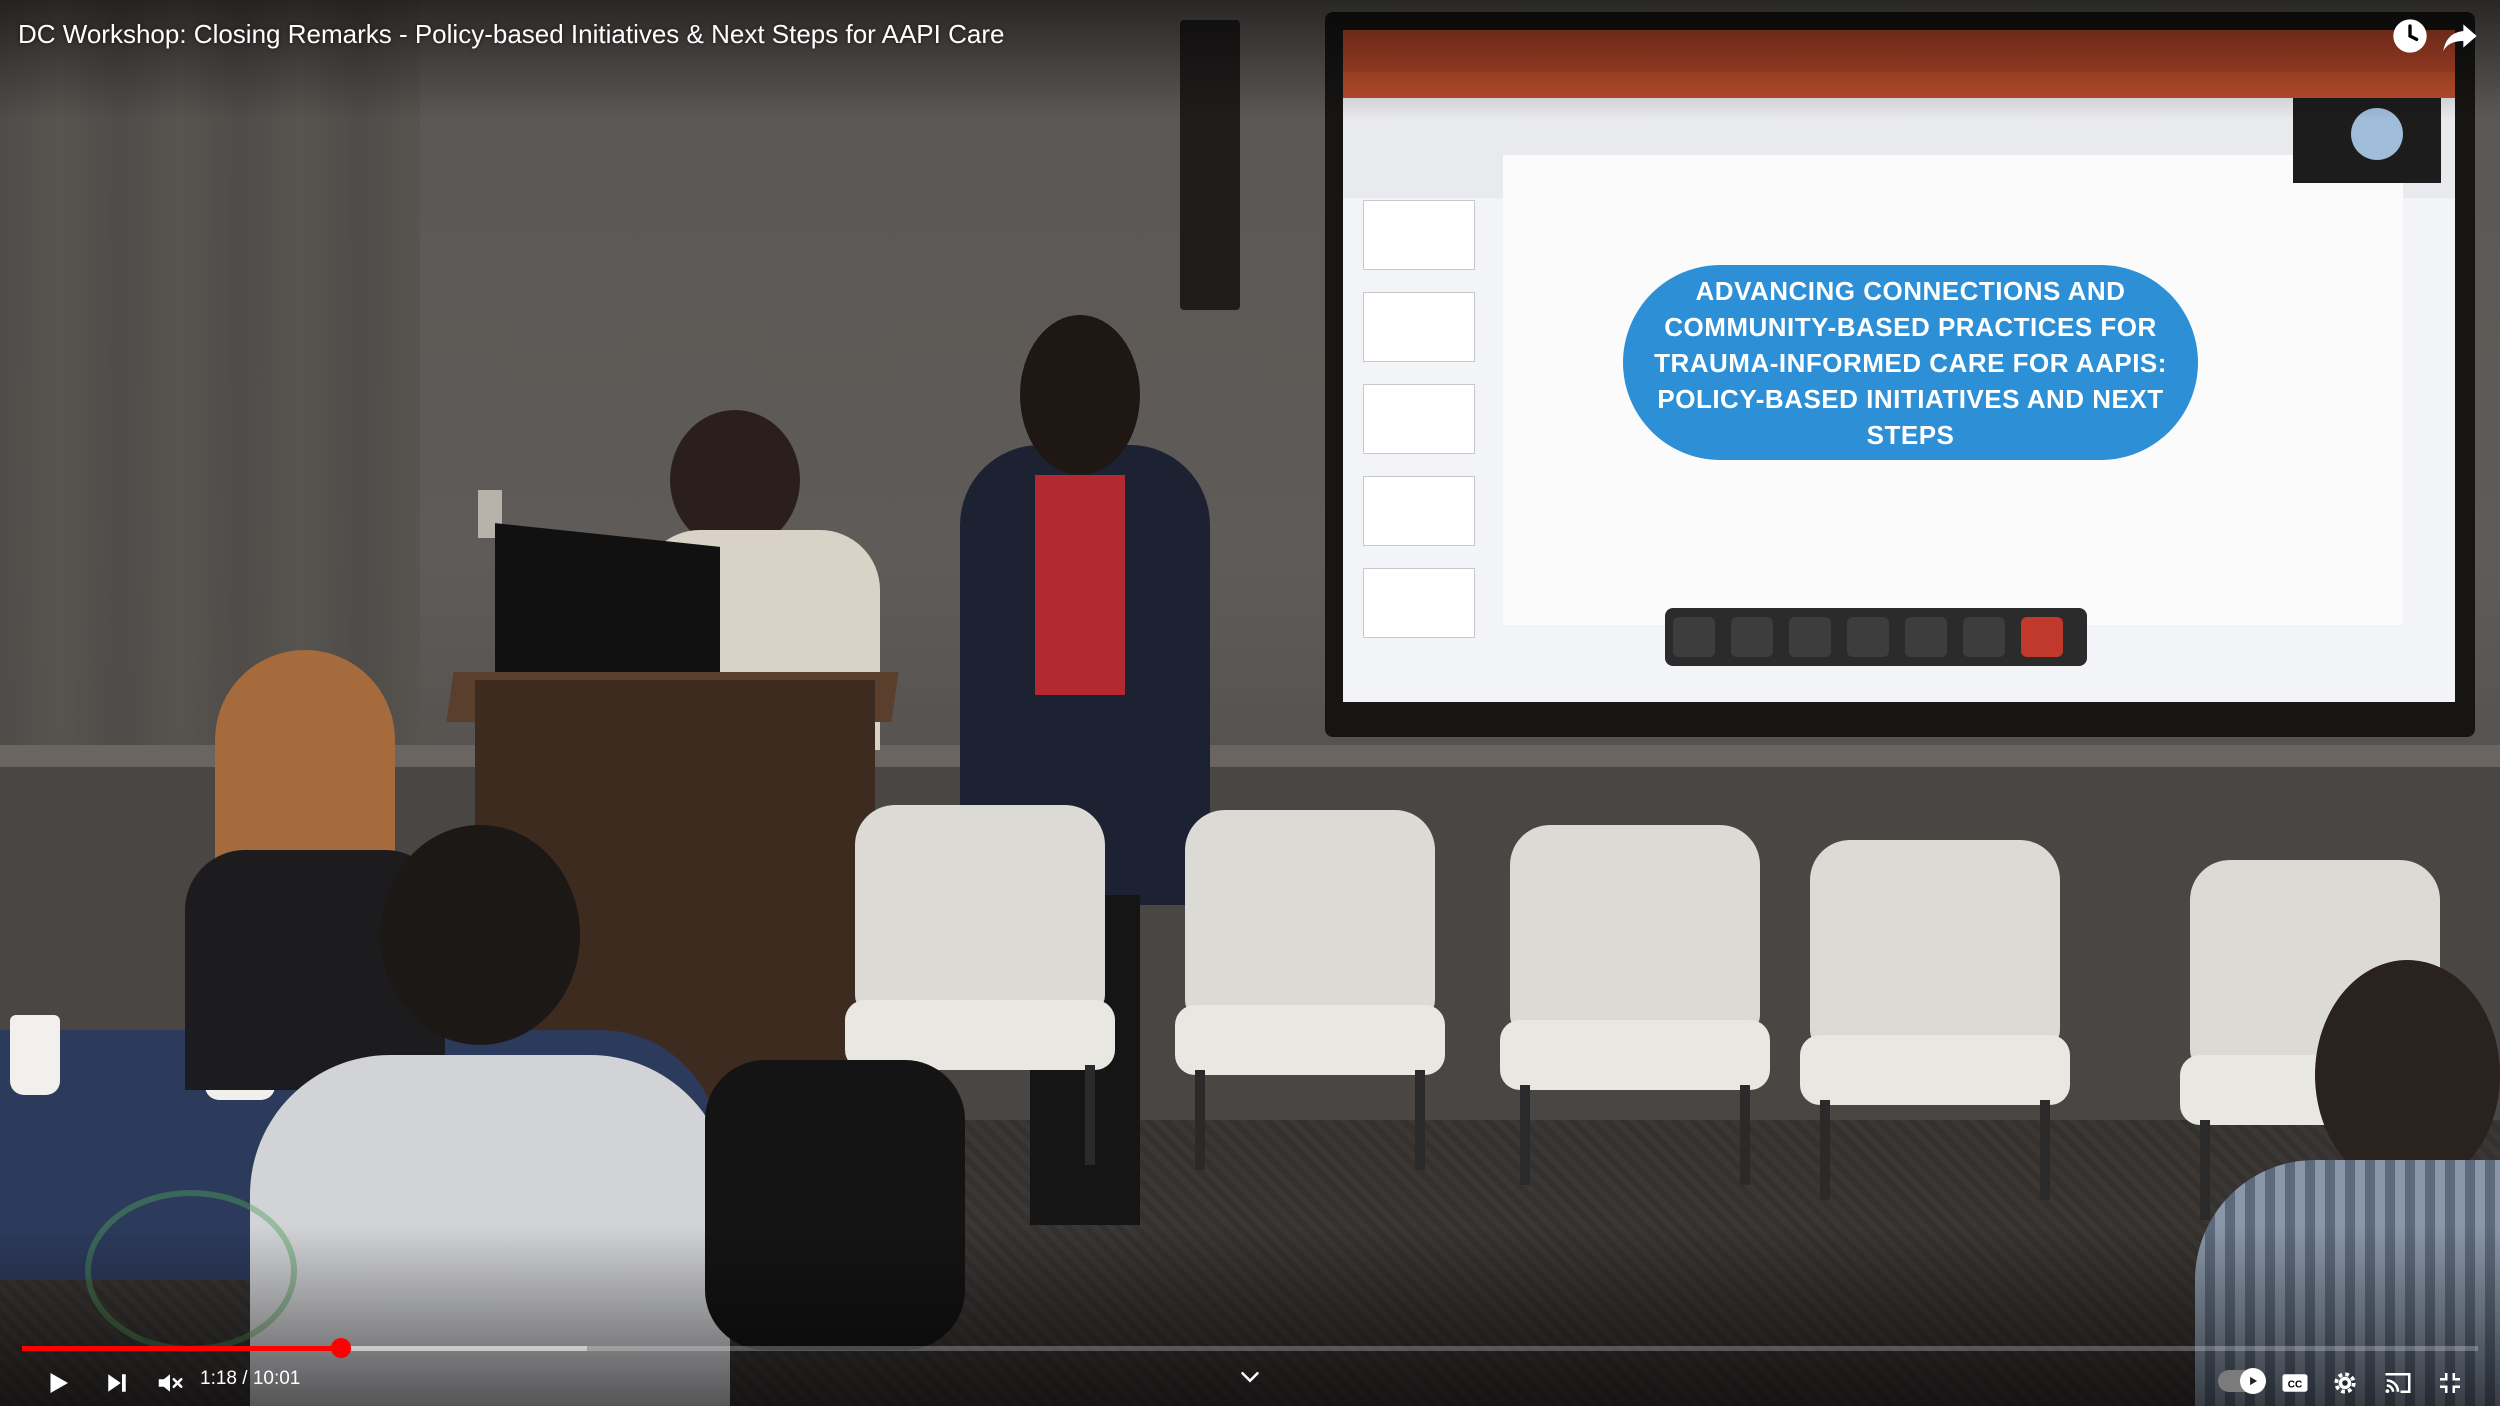 The height and width of the screenshot is (1406, 2500). What do you see at coordinates (35, 1055) in the screenshot?
I see `coffee-cup` at bounding box center [35, 1055].